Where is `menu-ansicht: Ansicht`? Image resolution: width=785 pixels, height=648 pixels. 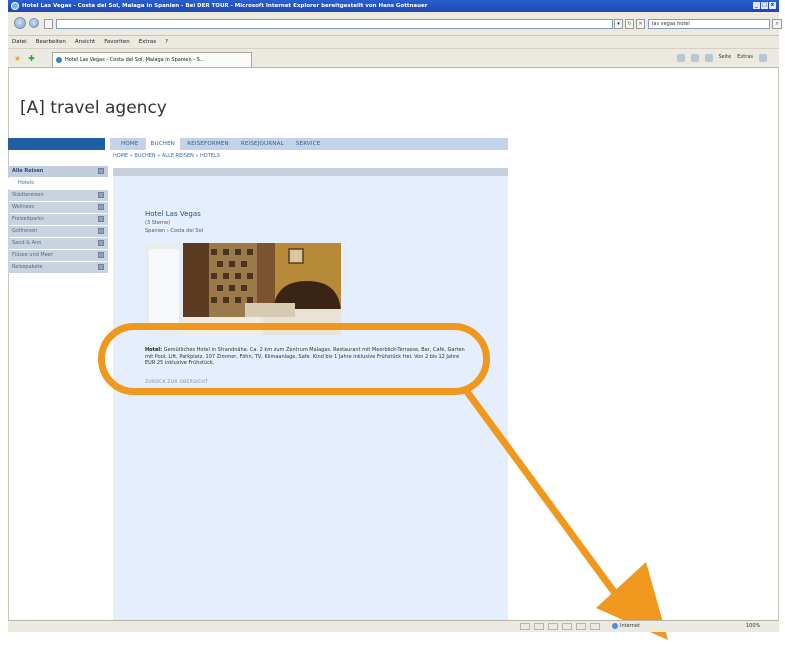 menu-ansicht: Ansicht is located at coordinates (85, 42).